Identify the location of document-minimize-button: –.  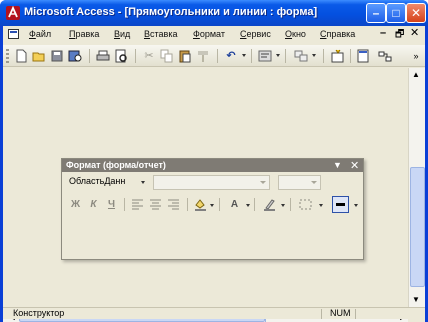
(383, 33).